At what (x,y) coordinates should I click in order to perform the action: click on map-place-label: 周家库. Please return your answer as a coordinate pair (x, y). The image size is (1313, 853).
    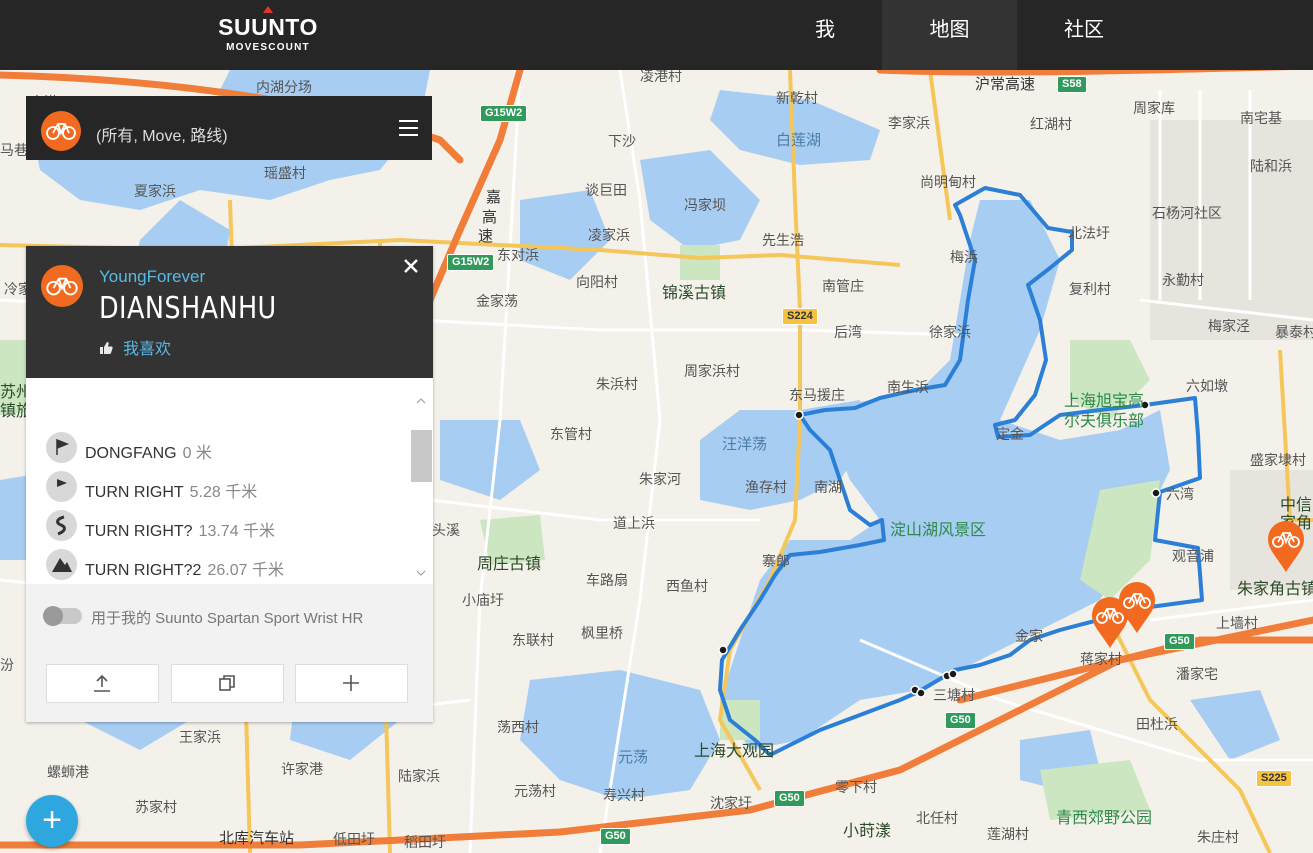
    Looking at the image, I should click on (1154, 108).